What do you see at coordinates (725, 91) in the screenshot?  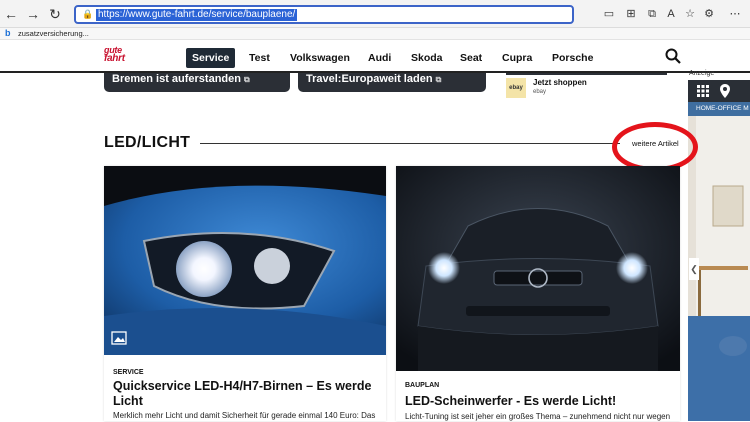 I see `location-pin-icon` at bounding box center [725, 91].